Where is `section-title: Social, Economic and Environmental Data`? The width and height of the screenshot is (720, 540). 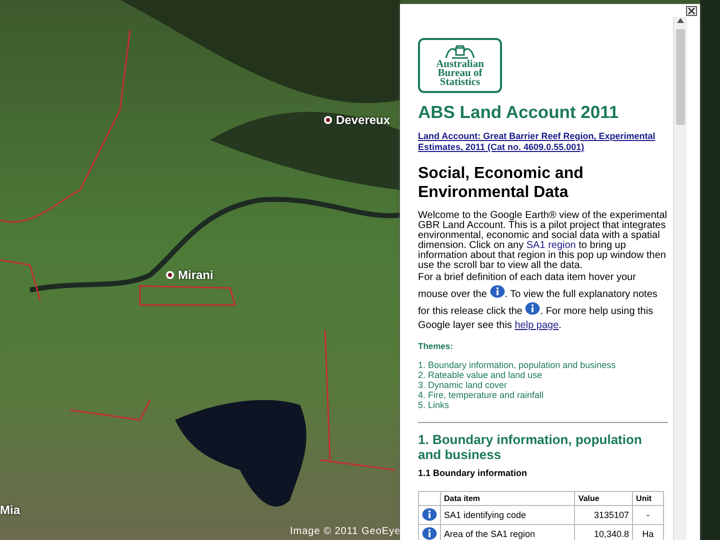
section-title: Social, Economic and Environmental Data is located at coordinates (501, 183).